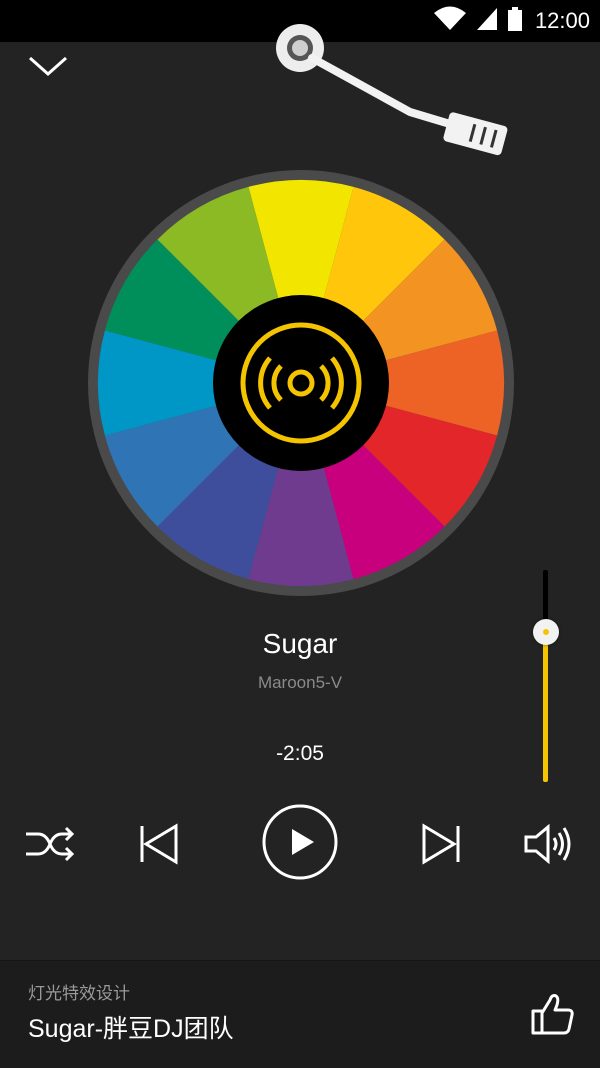  Describe the element at coordinates (545, 707) in the screenshot. I see `volume-fill` at that location.